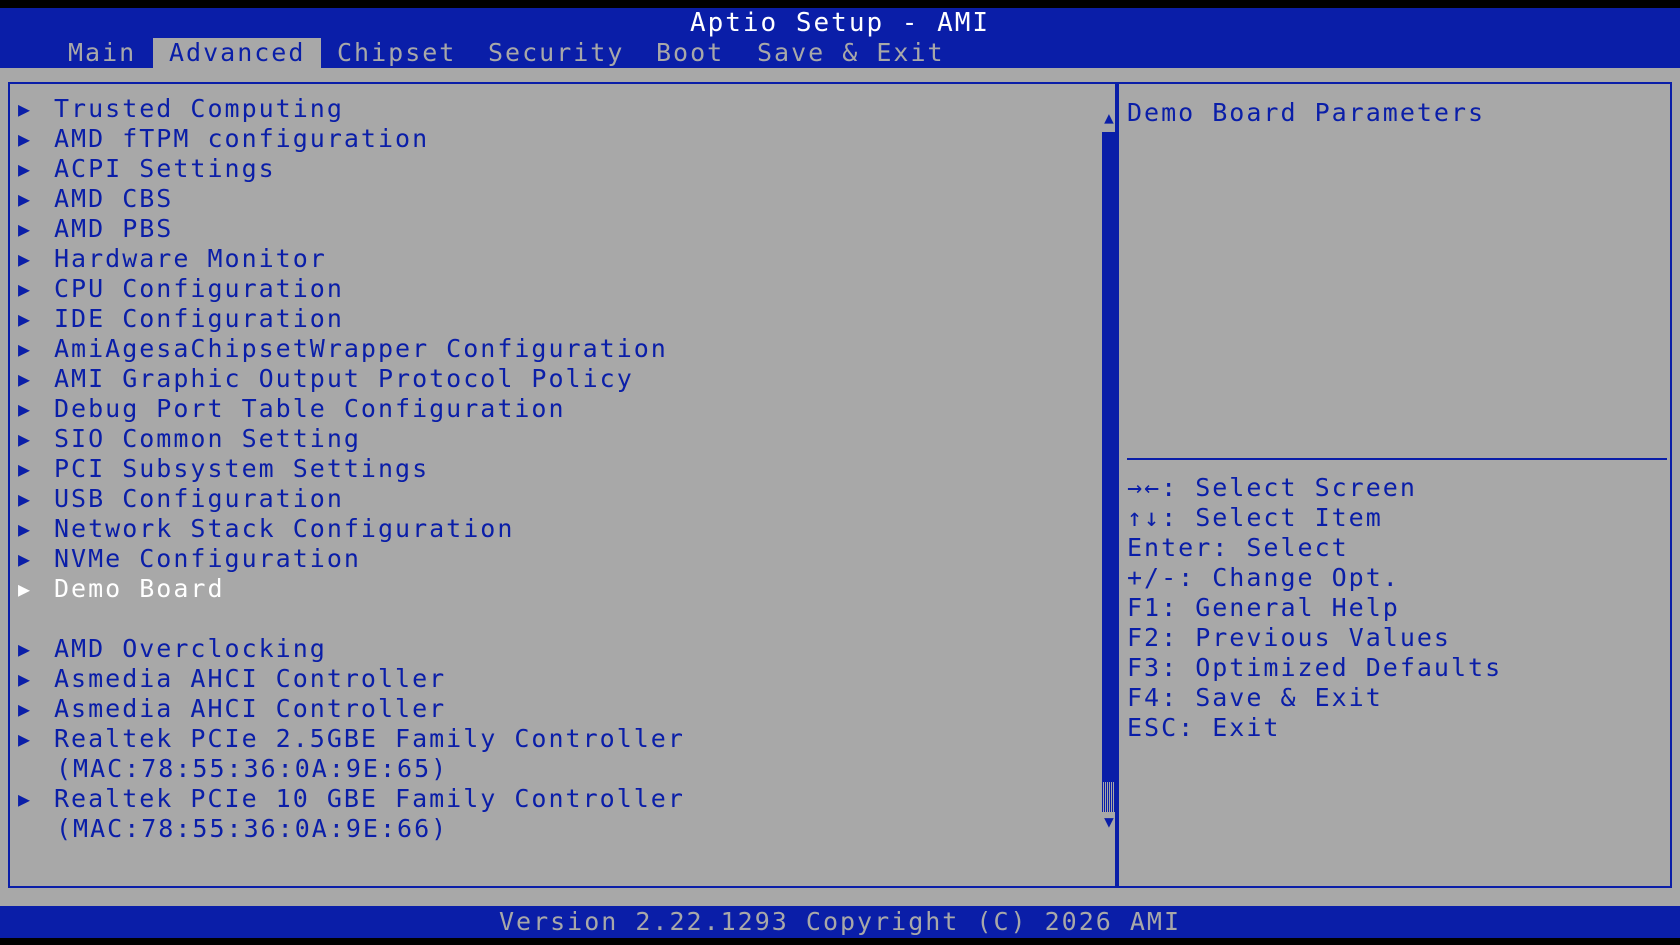 This screenshot has height=945, width=1680. Describe the element at coordinates (1306, 112) in the screenshot. I see `help-description: Demo Board Parameters` at that location.